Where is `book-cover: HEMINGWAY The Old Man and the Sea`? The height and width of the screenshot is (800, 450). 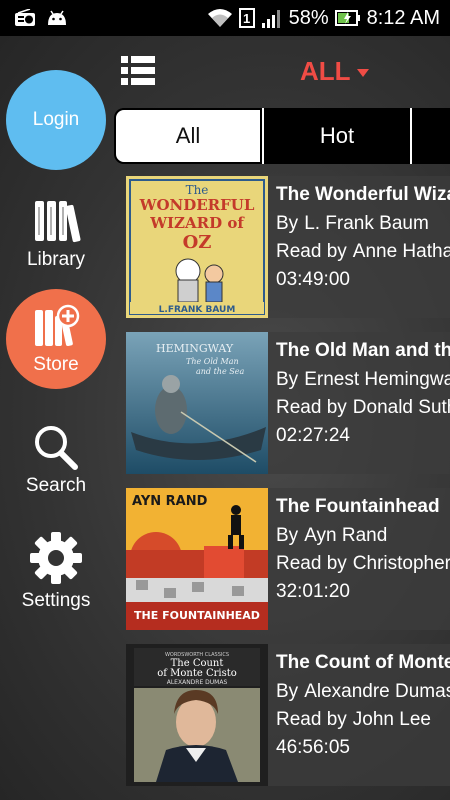
book-cover: HEMINGWAY The Old Man and the Sea is located at coordinates (197, 403).